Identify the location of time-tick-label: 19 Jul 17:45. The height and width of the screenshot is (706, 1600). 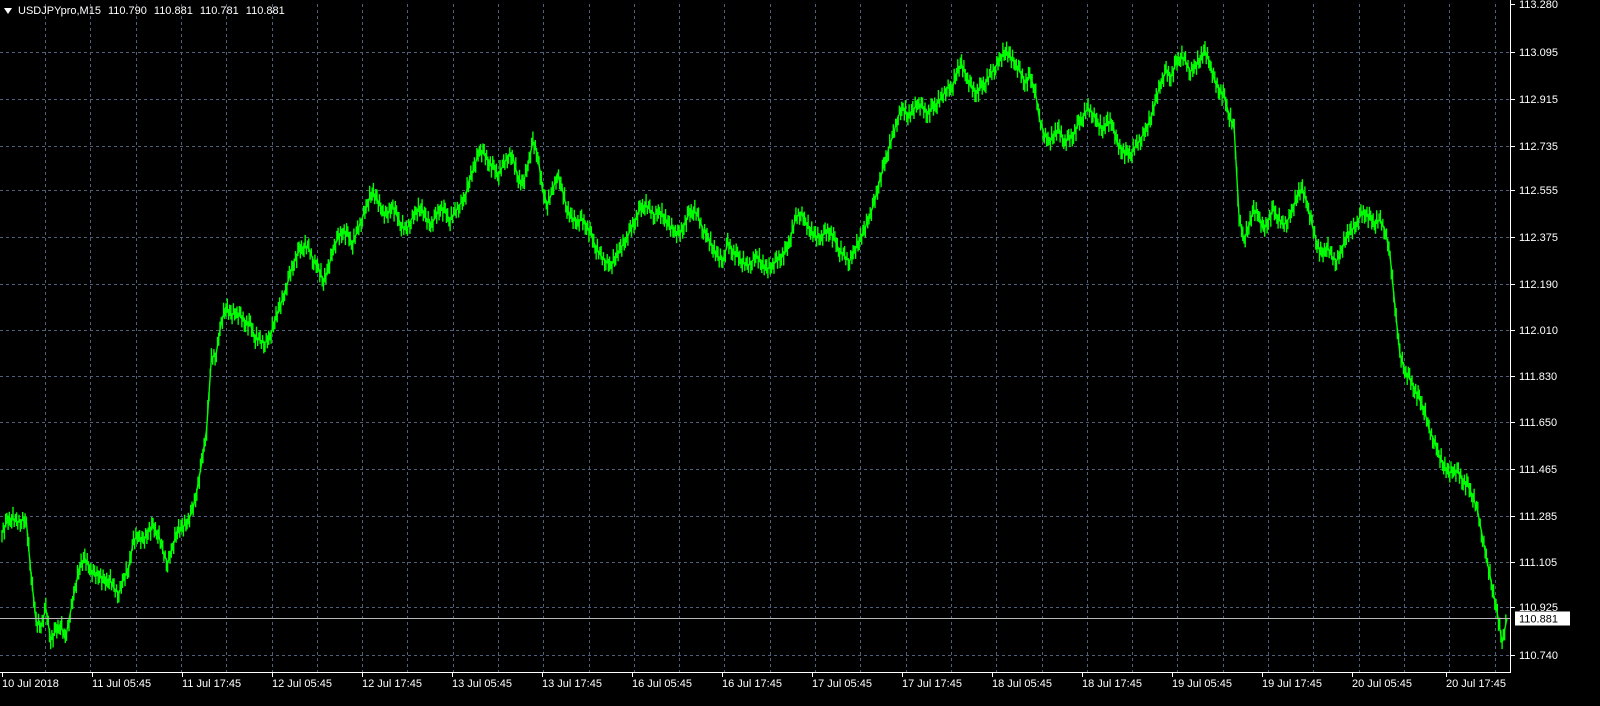
(1292, 684).